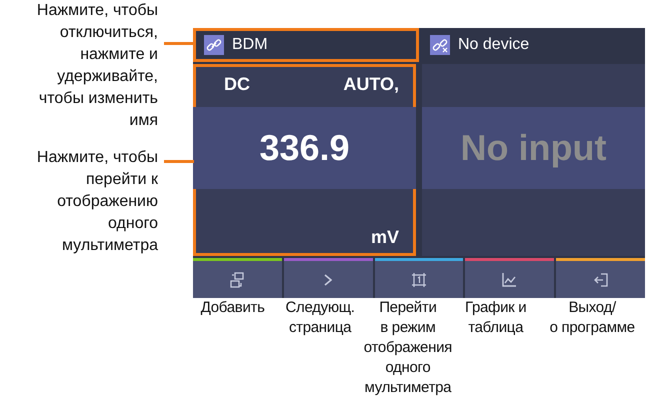  I want to click on single-meter-icon, so click(418, 280).